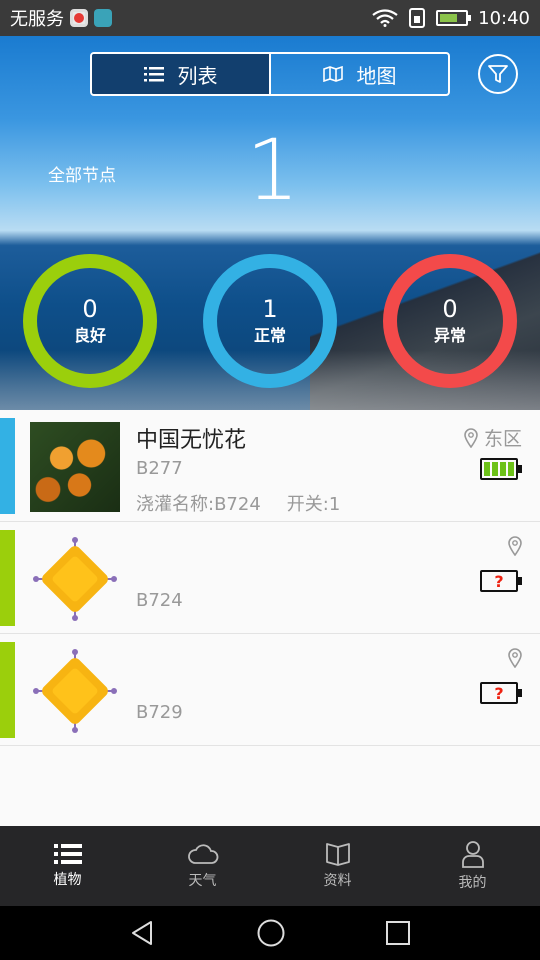  I want to click on nav-me: 我的, so click(472, 866).